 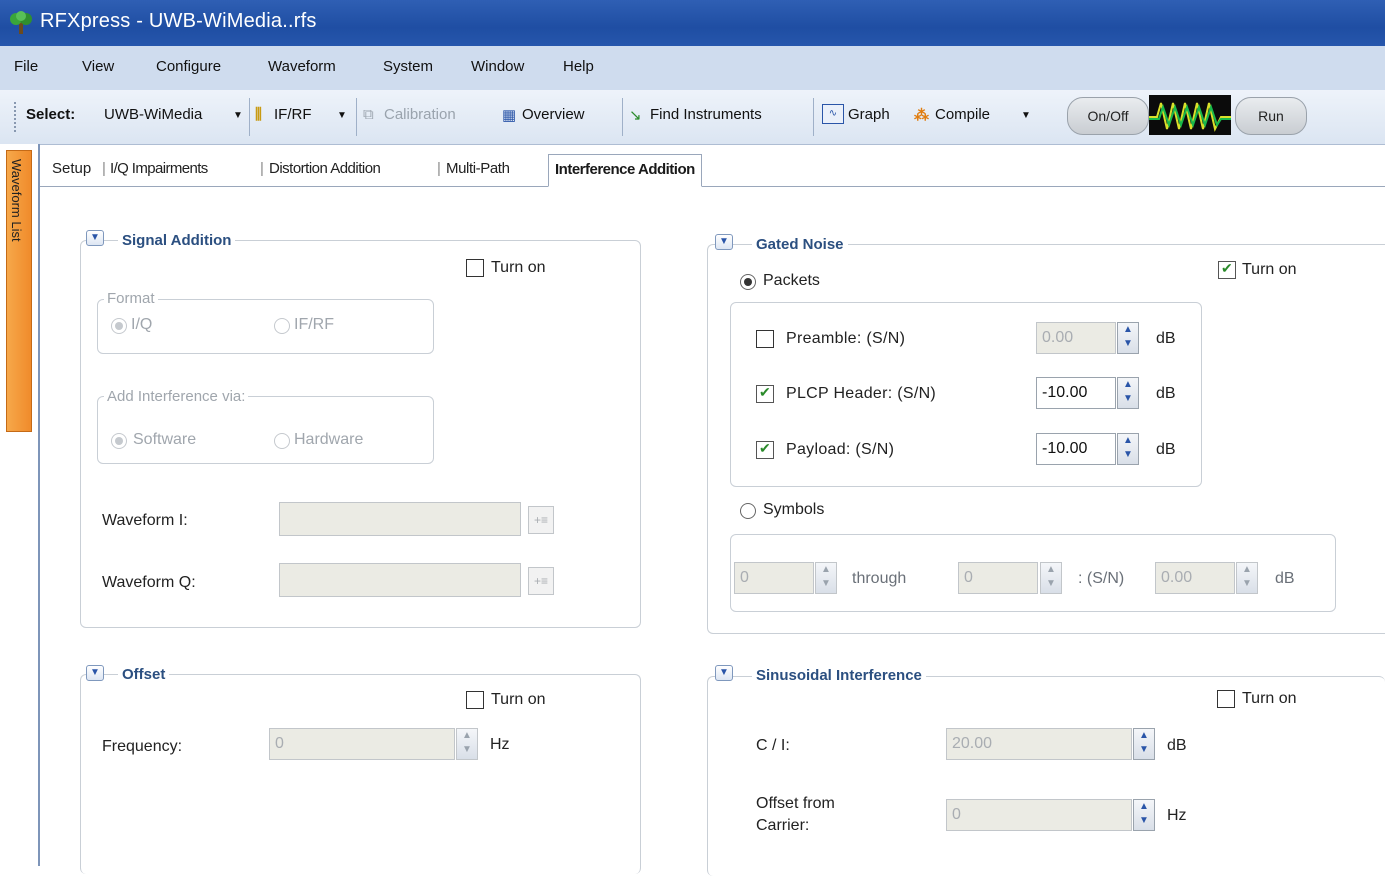 I want to click on offset-from-carrier-unit: Hz, so click(x=1177, y=815).